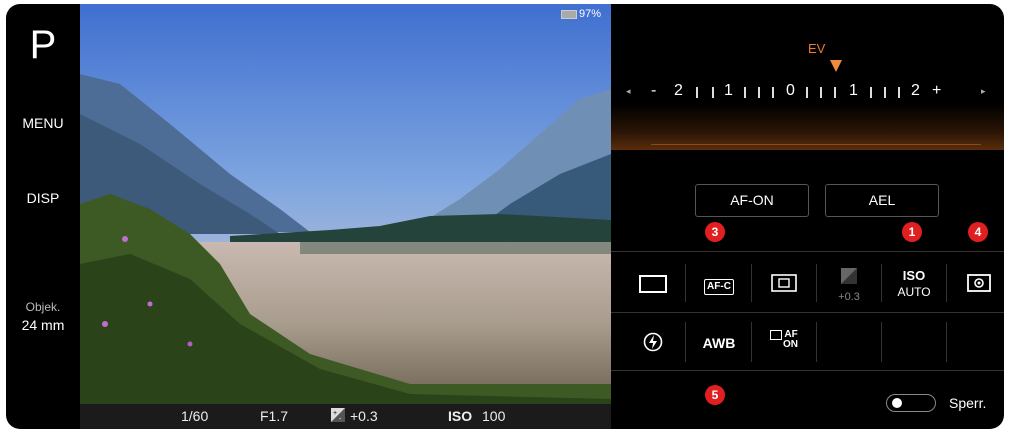  Describe the element at coordinates (752, 200) in the screenshot. I see `af-on-button: AF-ON` at that location.